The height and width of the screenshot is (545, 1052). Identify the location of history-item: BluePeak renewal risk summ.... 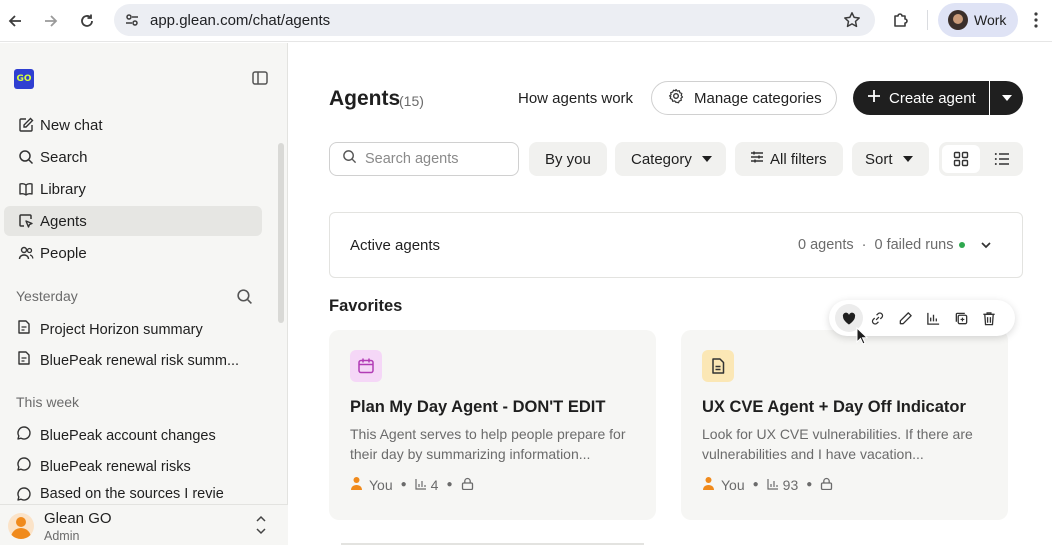
(136, 360).